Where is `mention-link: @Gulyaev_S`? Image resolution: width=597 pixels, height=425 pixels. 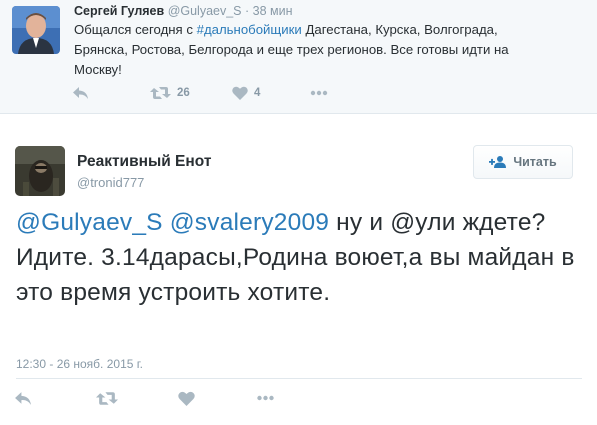
mention-link: @Gulyaev_S is located at coordinates (89, 222).